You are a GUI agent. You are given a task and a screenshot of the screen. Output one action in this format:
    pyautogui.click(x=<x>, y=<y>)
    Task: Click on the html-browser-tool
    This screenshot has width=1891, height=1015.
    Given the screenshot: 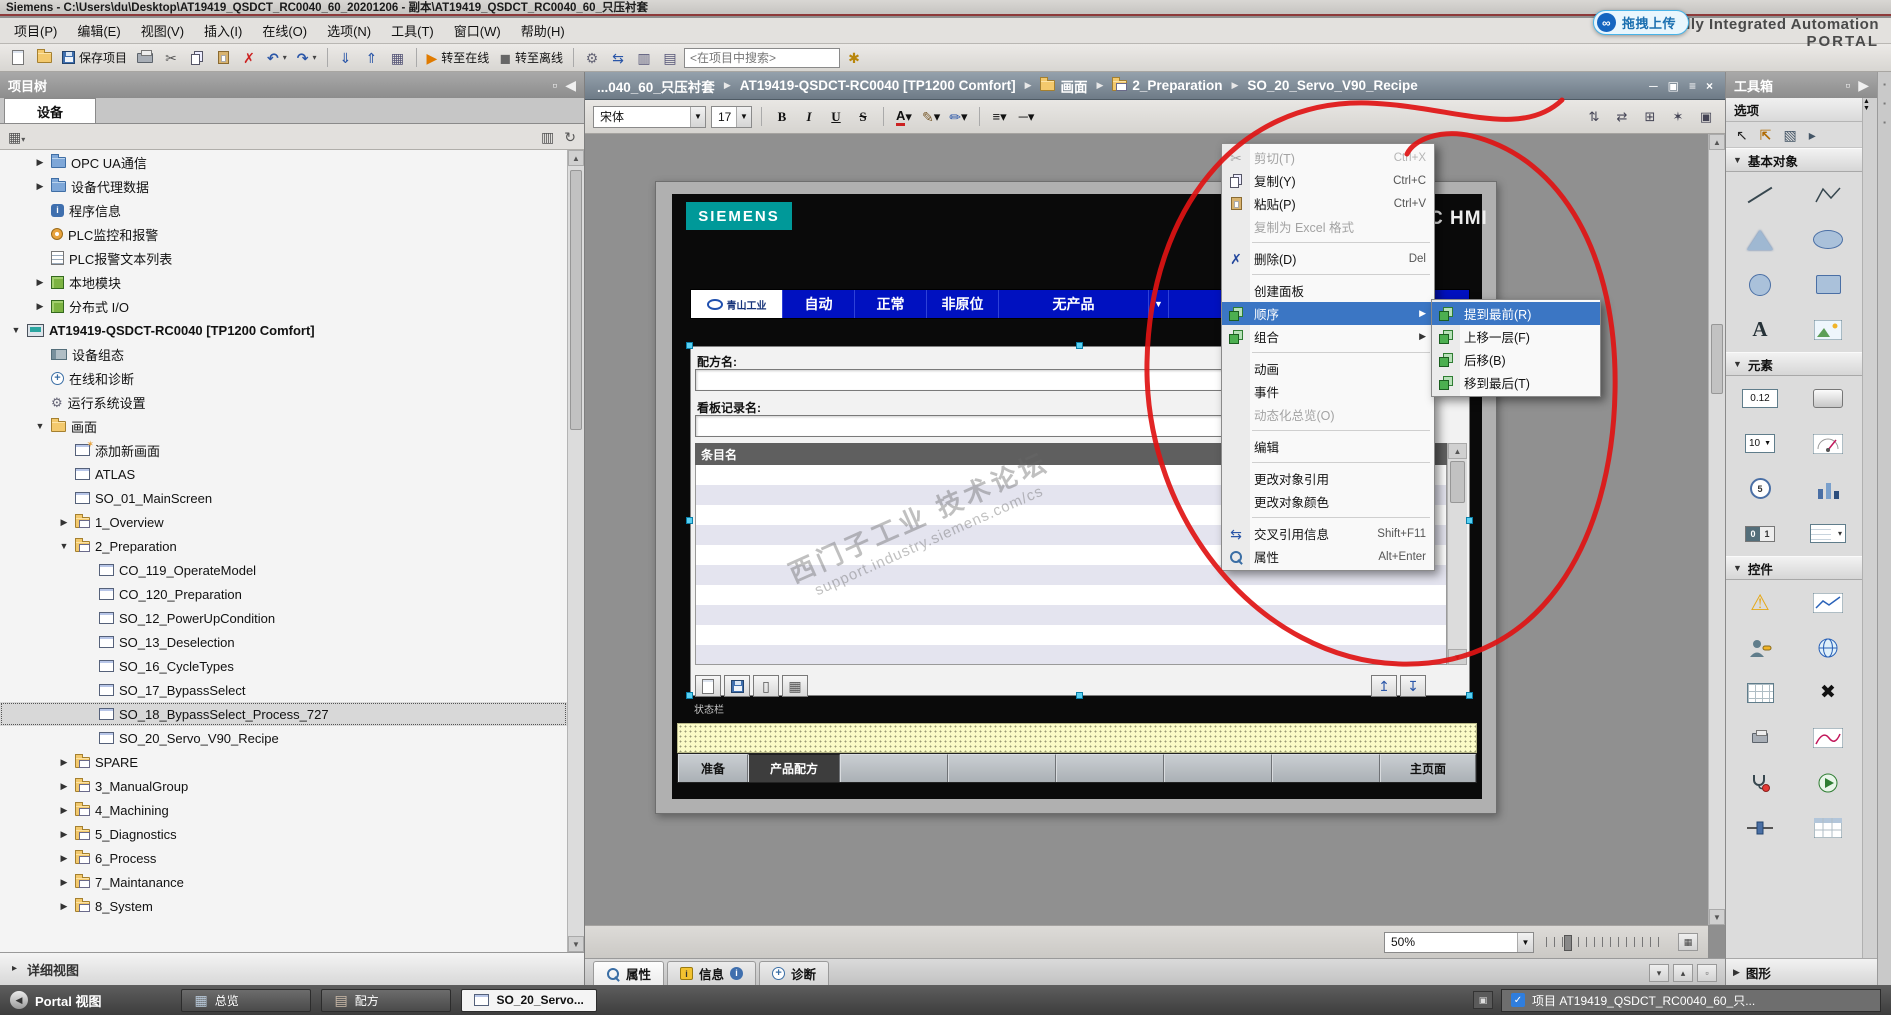 What is the action you would take?
    pyautogui.click(x=1828, y=647)
    